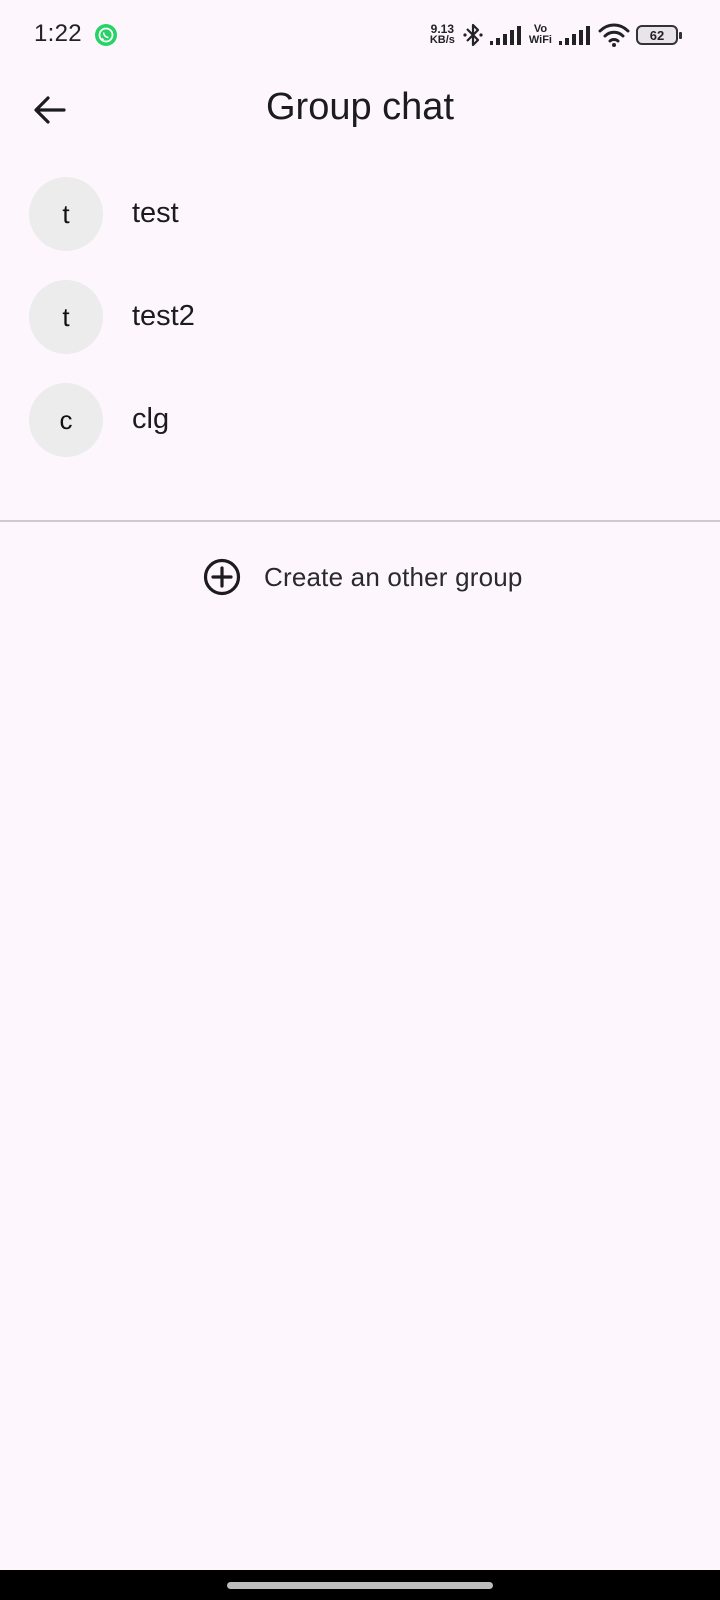 Image resolution: width=720 pixels, height=1600 pixels. What do you see at coordinates (155, 213) in the screenshot?
I see `group-name: test` at bounding box center [155, 213].